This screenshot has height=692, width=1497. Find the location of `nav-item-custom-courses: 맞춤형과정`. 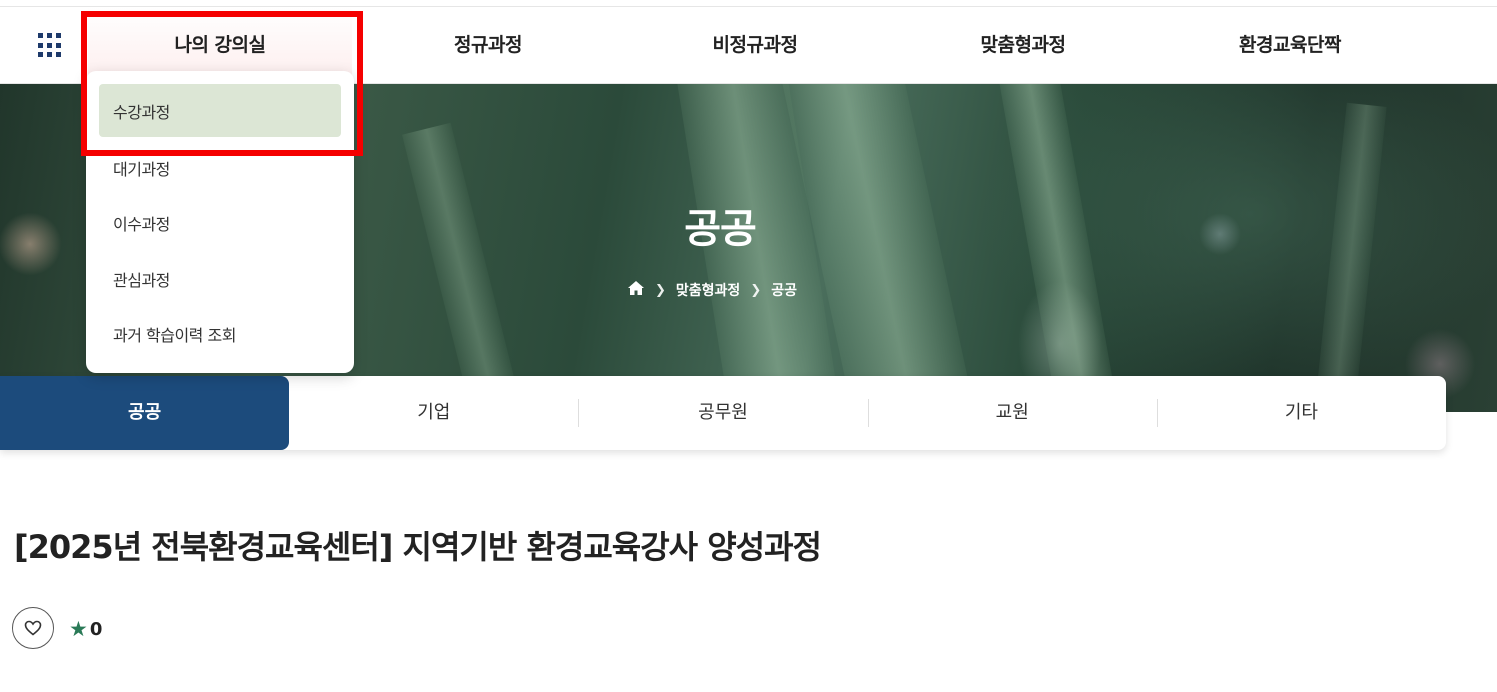

nav-item-custom-courses: 맞춤형과정 is located at coordinates (1023, 45).